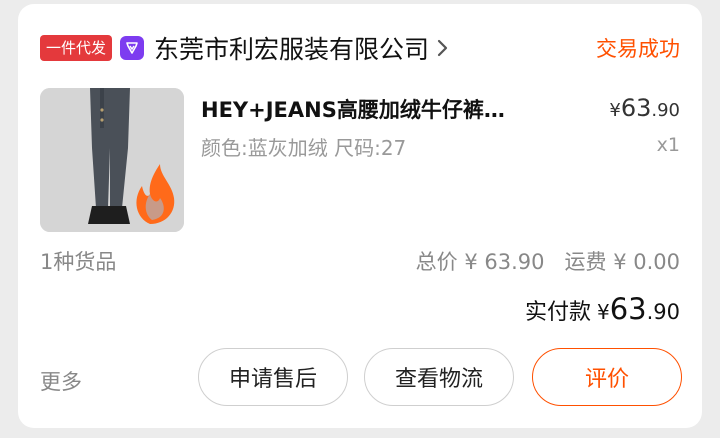  What do you see at coordinates (638, 49) in the screenshot?
I see `order-status: 交易成功` at bounding box center [638, 49].